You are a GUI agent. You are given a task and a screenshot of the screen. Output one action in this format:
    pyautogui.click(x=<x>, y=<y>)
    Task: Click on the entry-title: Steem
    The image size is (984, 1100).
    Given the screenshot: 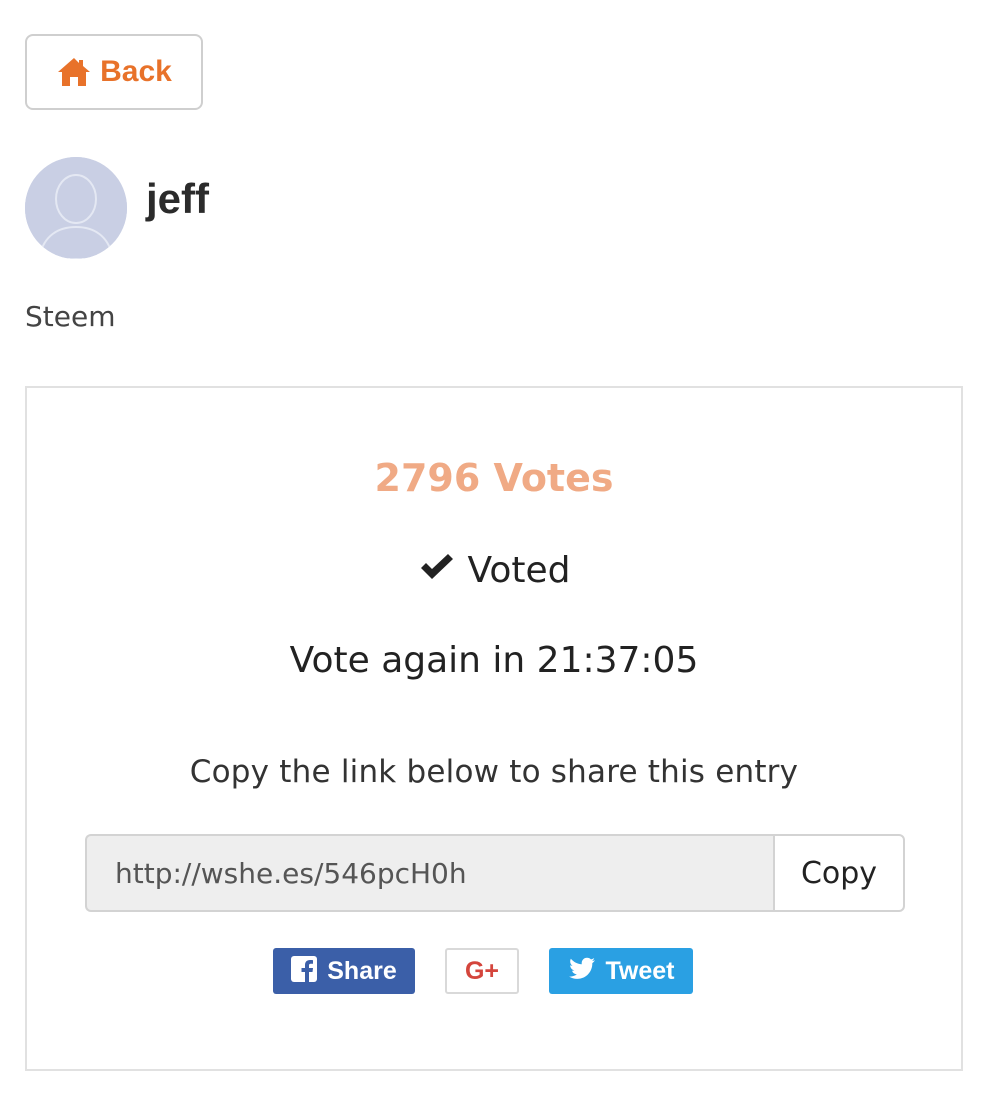 What is the action you would take?
    pyautogui.click(x=70, y=316)
    